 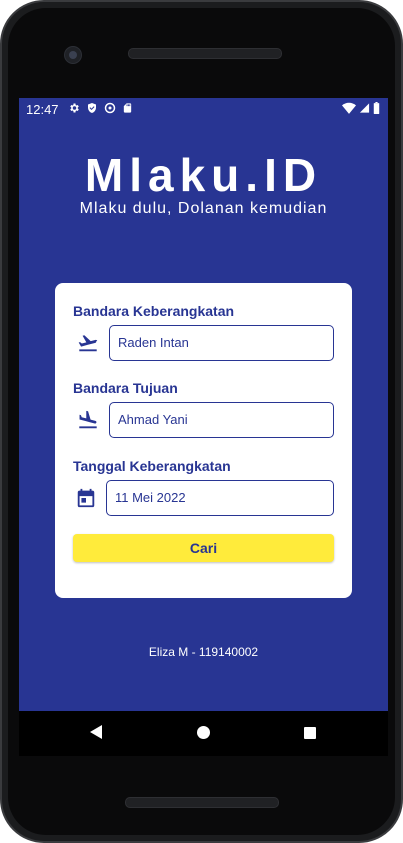 What do you see at coordinates (100, 108) in the screenshot?
I see `notification-icons` at bounding box center [100, 108].